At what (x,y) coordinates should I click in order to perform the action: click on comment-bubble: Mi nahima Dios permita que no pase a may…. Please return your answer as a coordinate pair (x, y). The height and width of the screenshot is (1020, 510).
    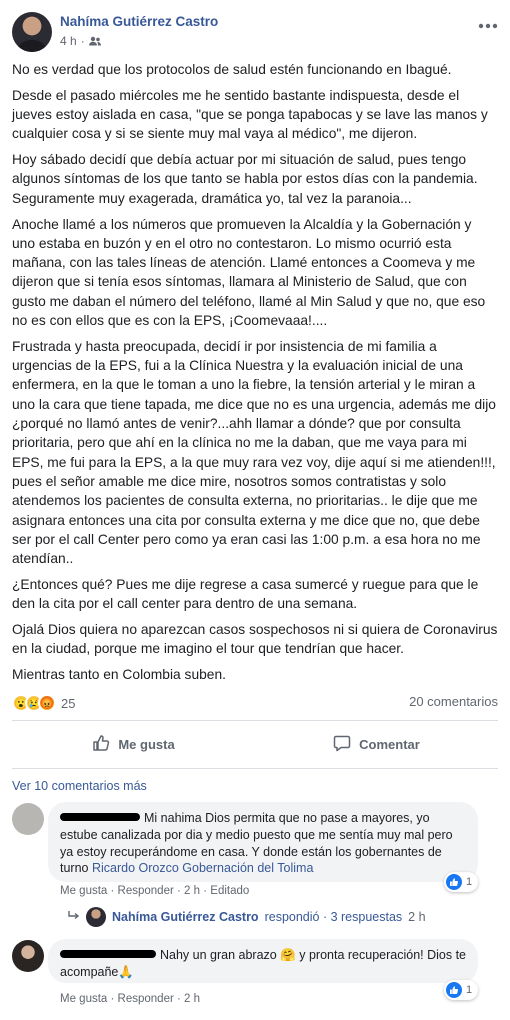
    Looking at the image, I should click on (263, 842).